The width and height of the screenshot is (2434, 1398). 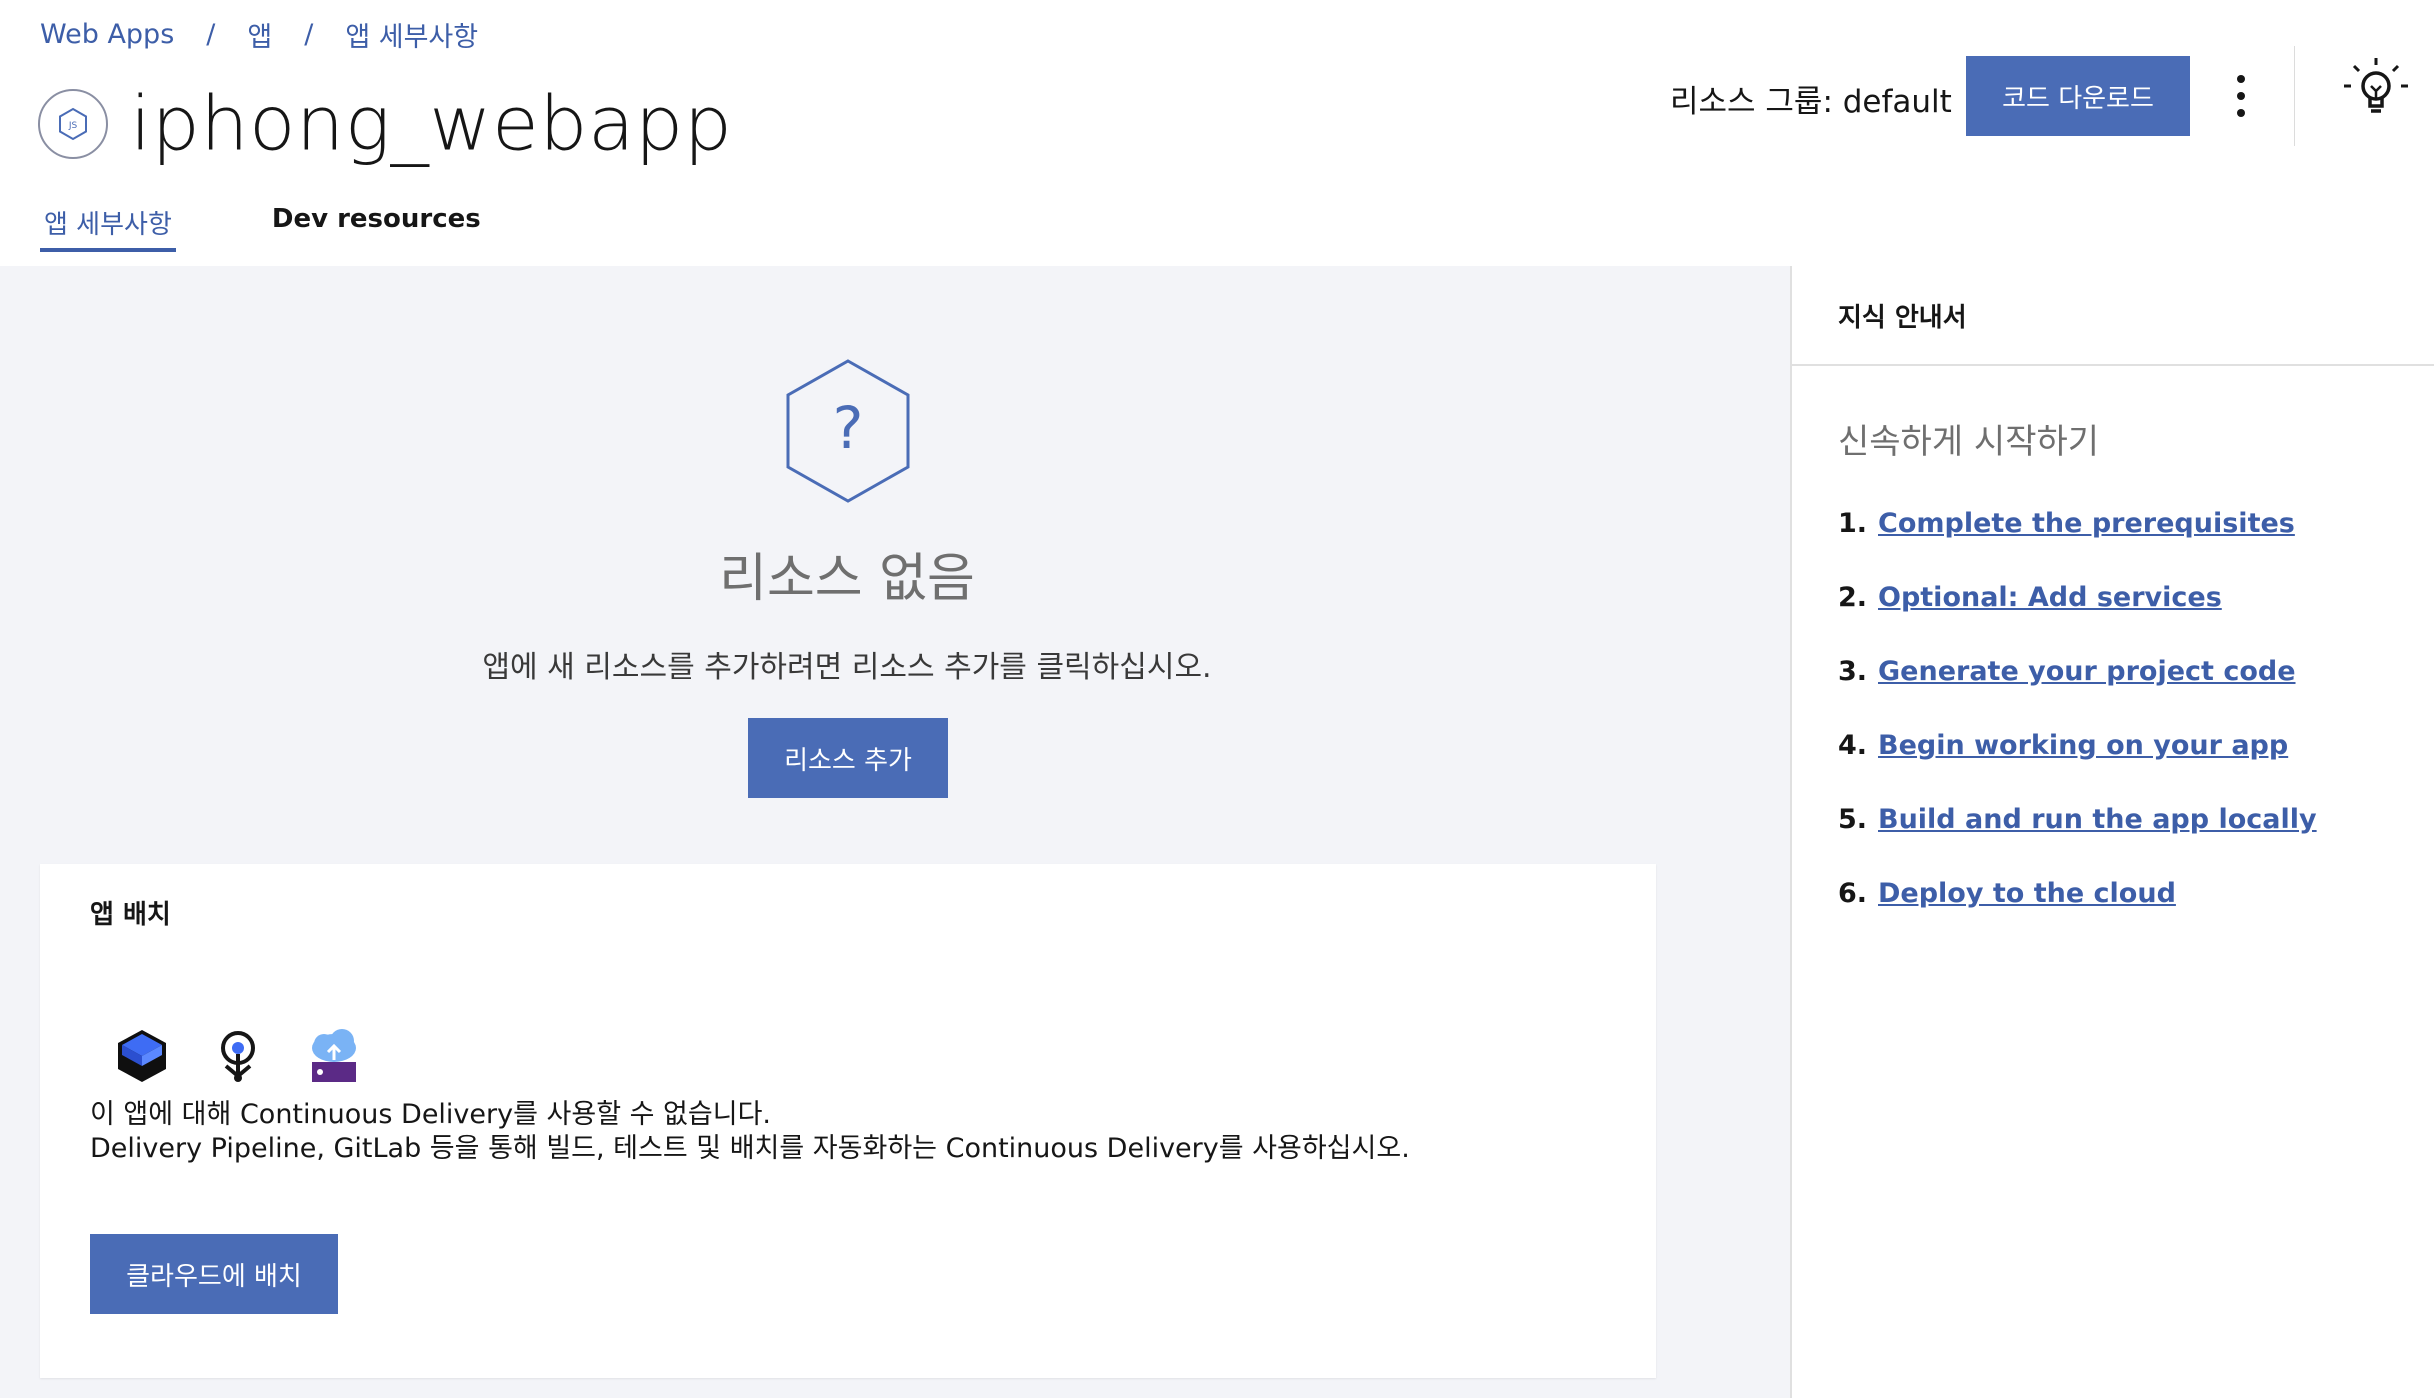 I want to click on step-link-deploy-cloud: Deploy to the cloud, so click(x=2027, y=893).